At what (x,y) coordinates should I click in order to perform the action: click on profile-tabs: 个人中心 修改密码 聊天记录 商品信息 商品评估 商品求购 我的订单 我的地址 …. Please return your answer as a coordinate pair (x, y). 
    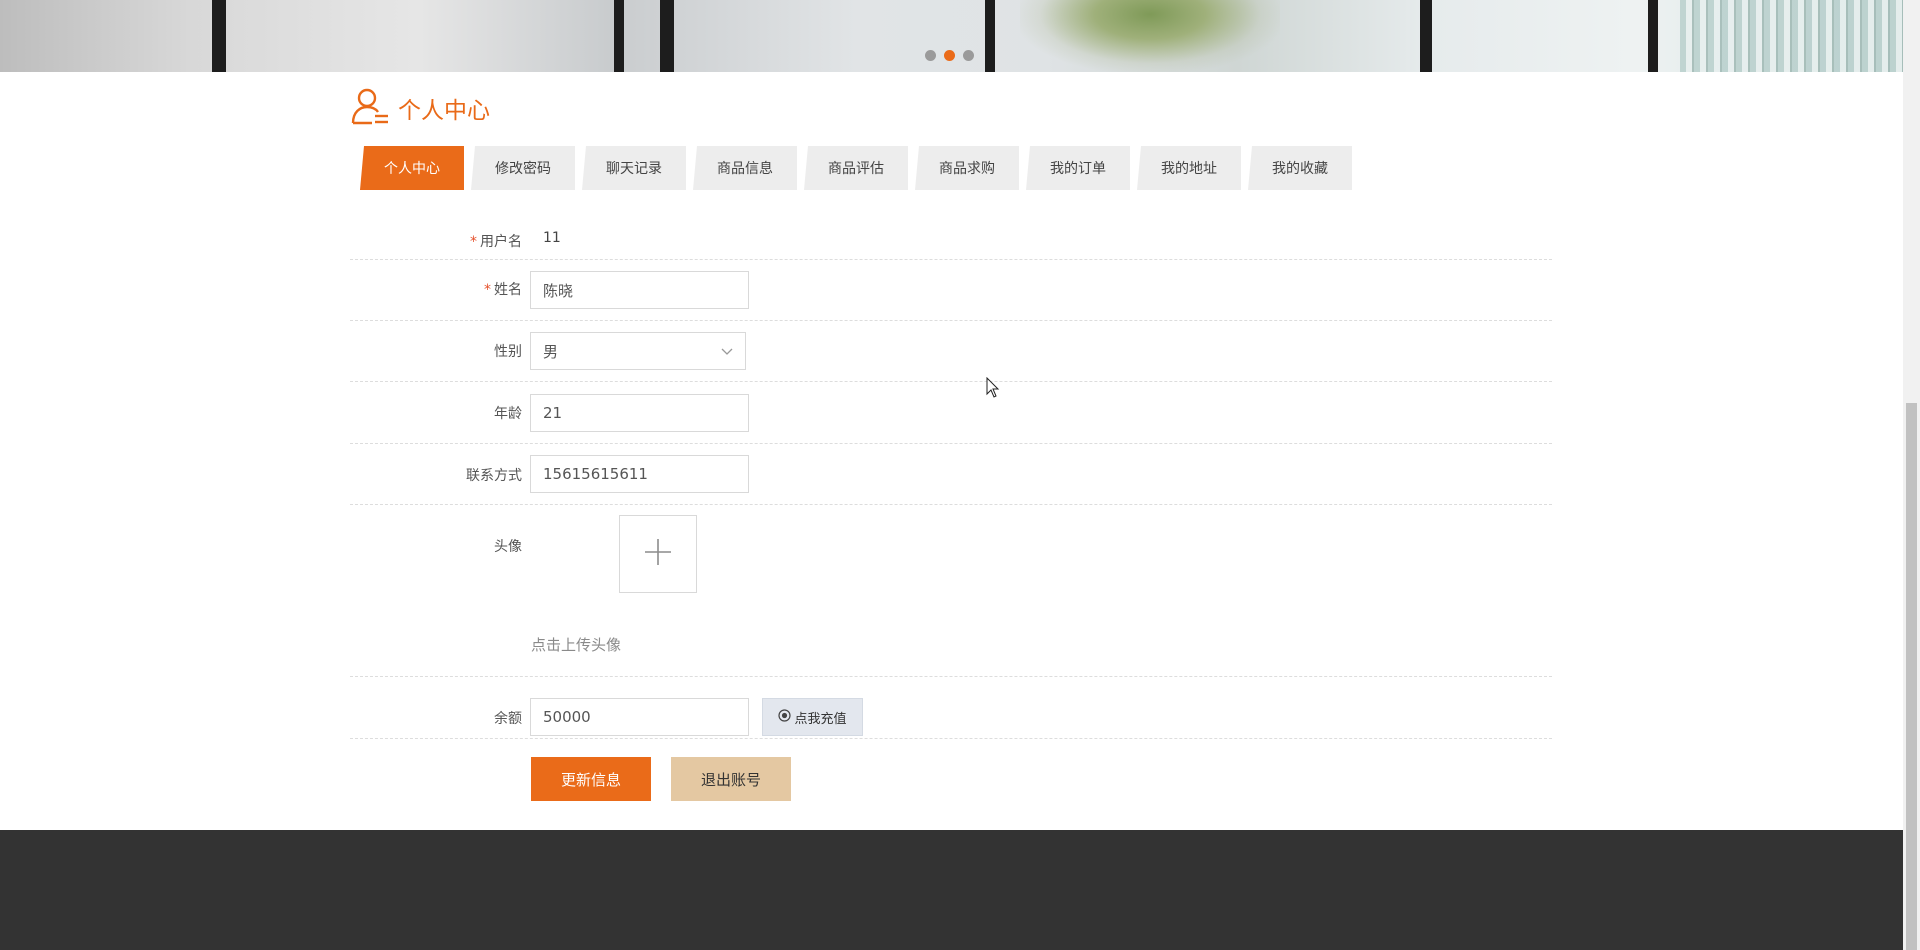
    Looking at the image, I should click on (856, 168).